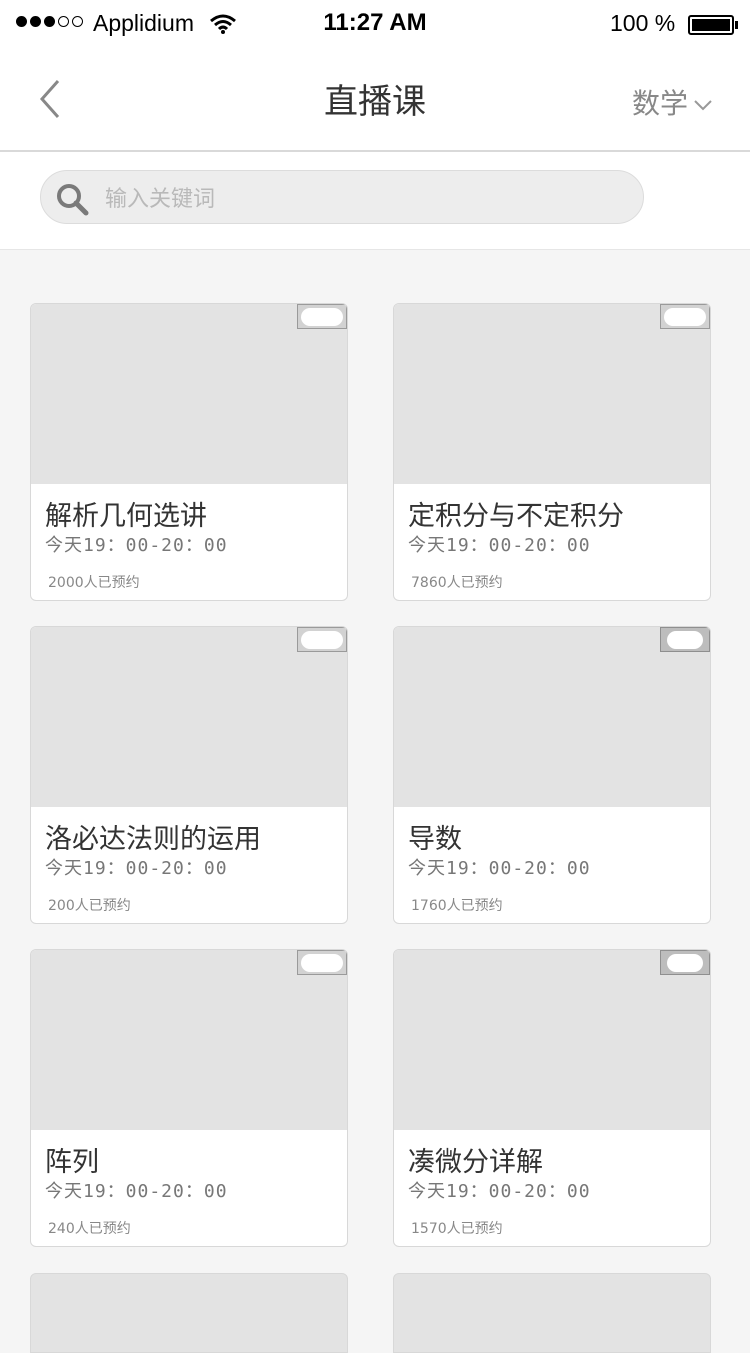 This screenshot has width=750, height=1353. I want to click on battery-percent: 100 %, so click(643, 23).